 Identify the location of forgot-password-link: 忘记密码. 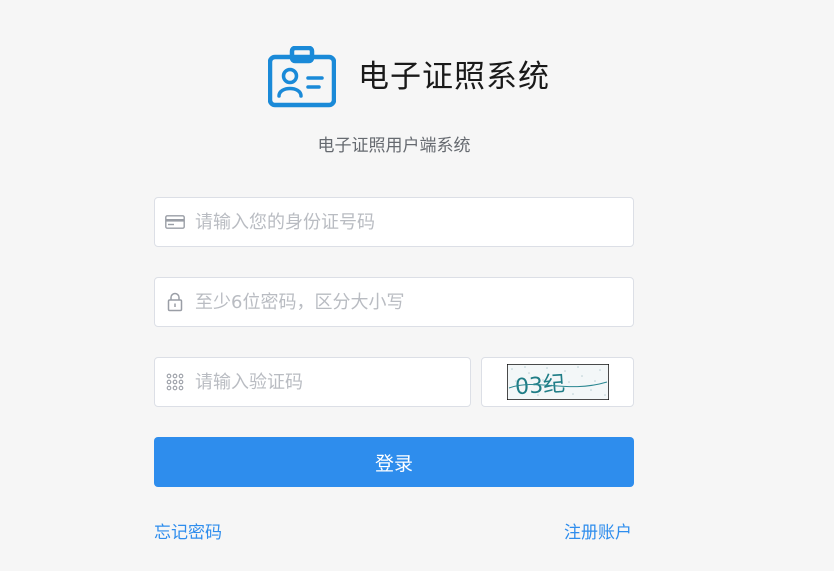
(188, 530).